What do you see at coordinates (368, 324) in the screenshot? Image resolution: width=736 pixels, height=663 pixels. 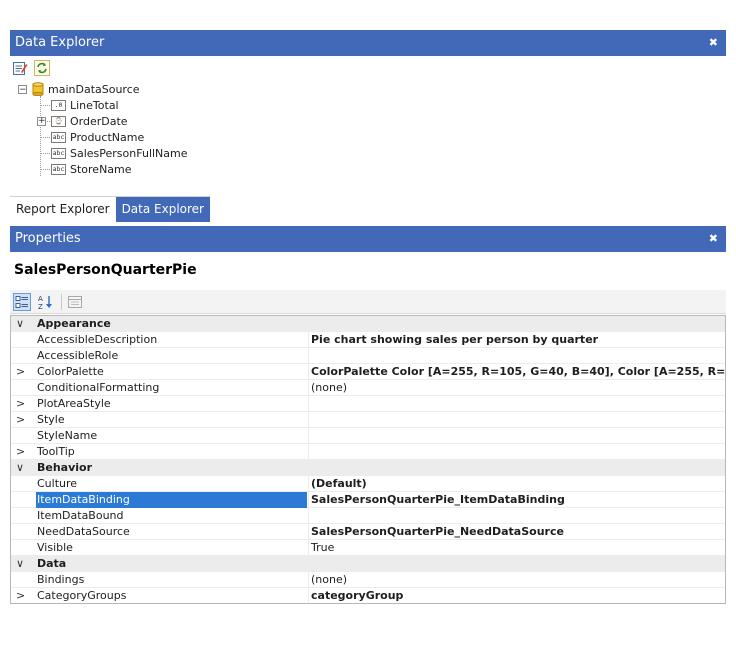 I see `property-category-row: ∨ Appearance` at bounding box center [368, 324].